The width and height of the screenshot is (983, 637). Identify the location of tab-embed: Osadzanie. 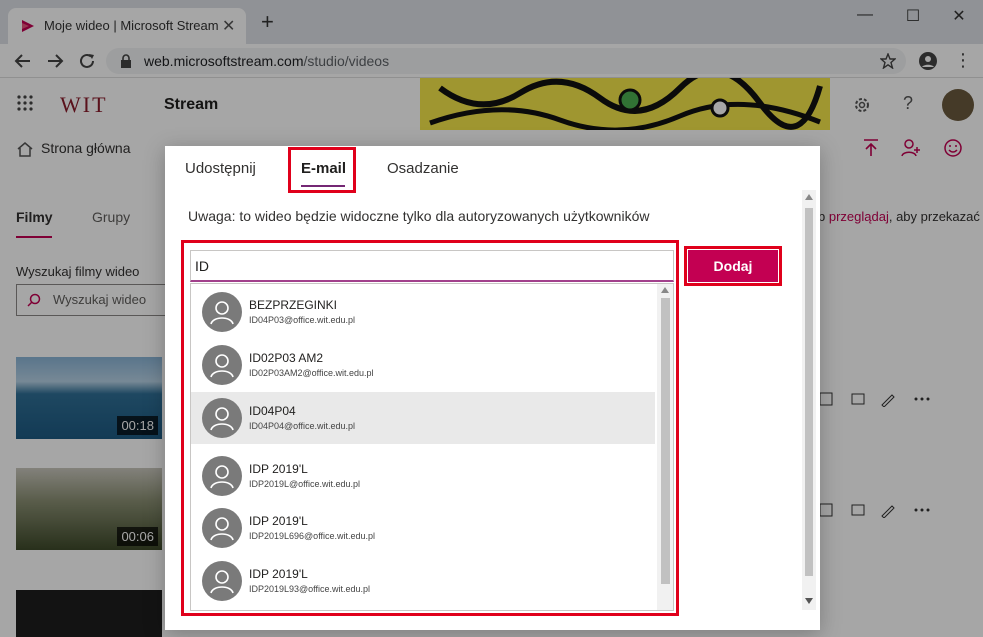
(423, 168).